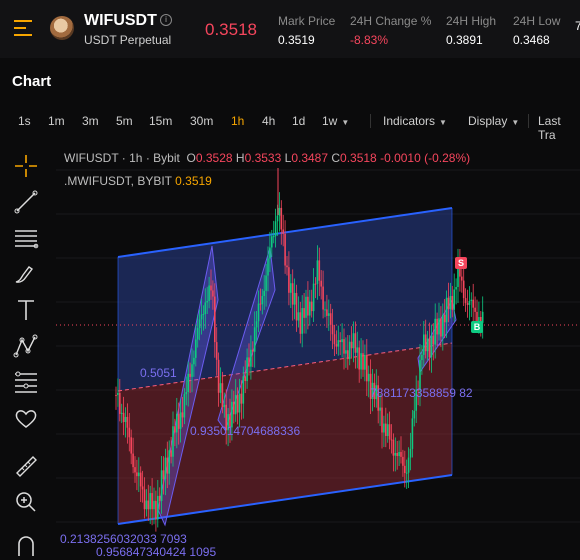 This screenshot has width=580, height=560. Describe the element at coordinates (124, 121) in the screenshot. I see `timeframe-5m: 5m` at that location.